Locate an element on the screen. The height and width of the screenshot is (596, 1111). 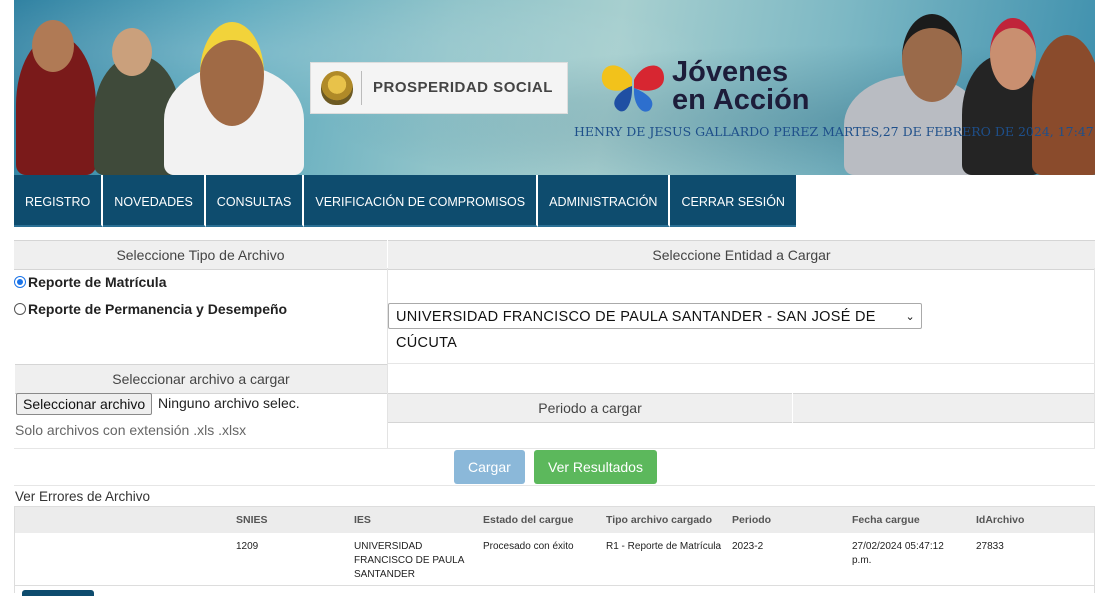
prosperidad-social-text: PROSPERIDAD SOCIAL is located at coordinates (463, 87).